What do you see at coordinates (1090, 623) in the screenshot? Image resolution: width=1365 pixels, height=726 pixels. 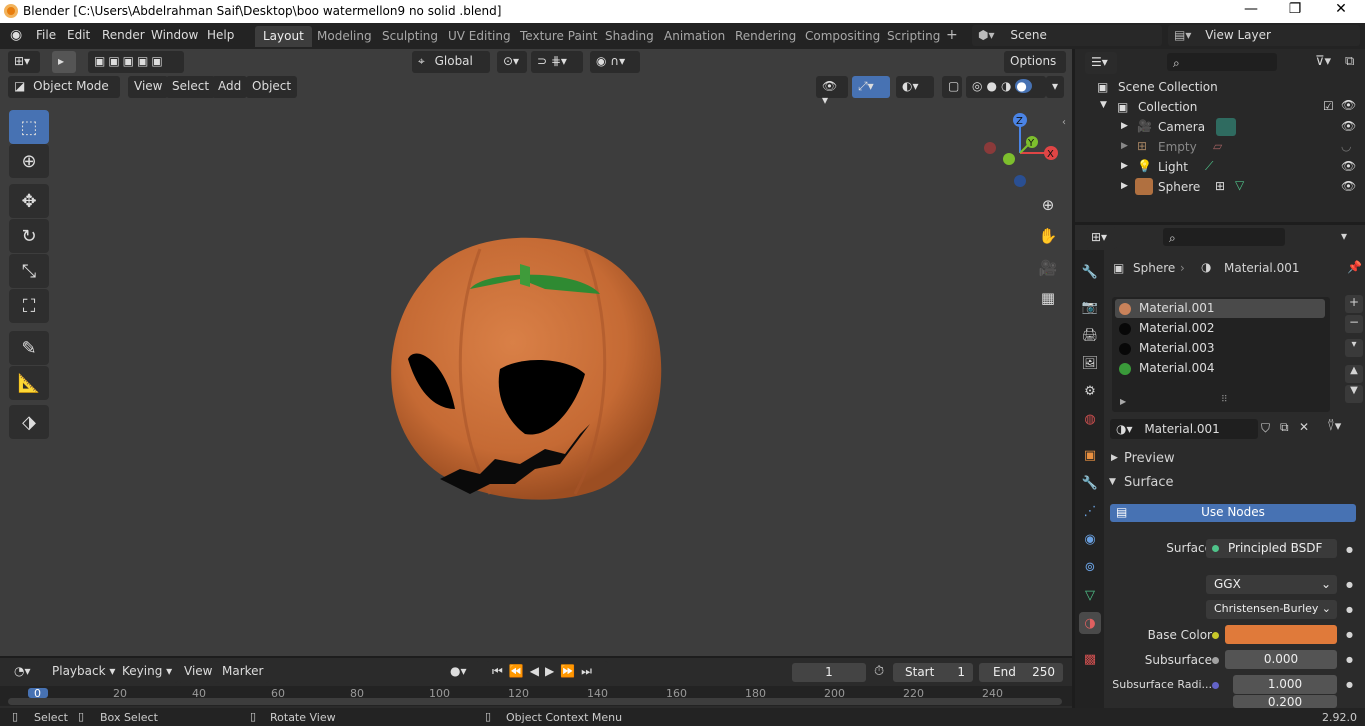 I see `material-tab-icon: ◑` at bounding box center [1090, 623].